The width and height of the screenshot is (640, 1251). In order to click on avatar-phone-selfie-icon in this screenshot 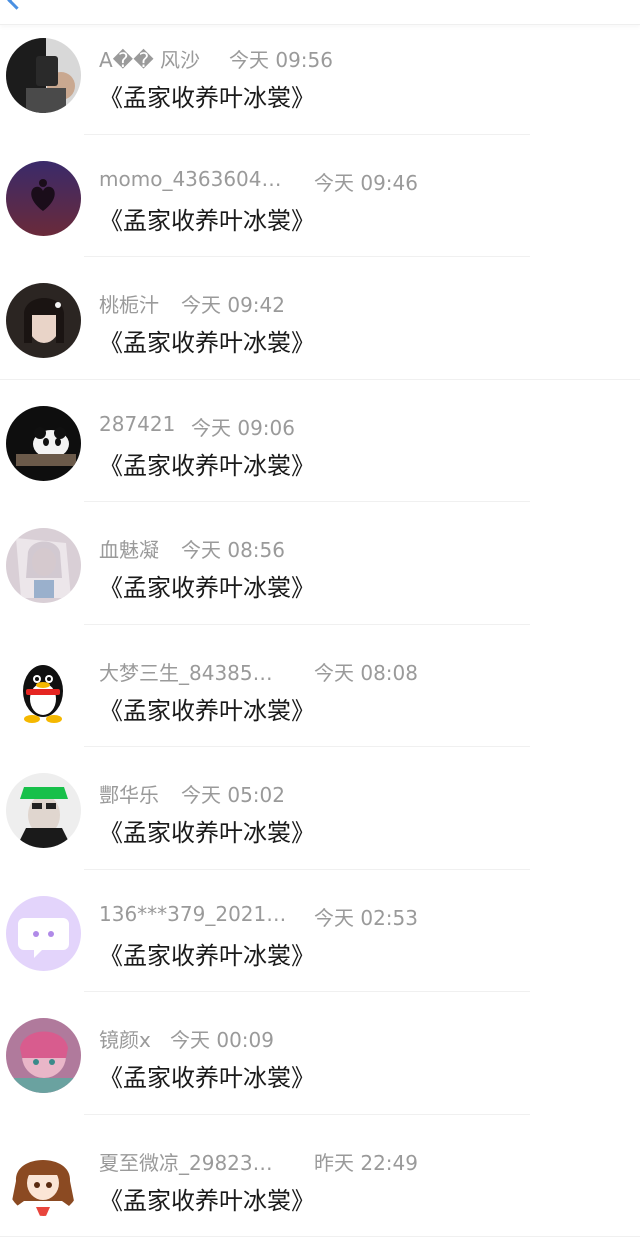, I will do `click(43, 75)`.